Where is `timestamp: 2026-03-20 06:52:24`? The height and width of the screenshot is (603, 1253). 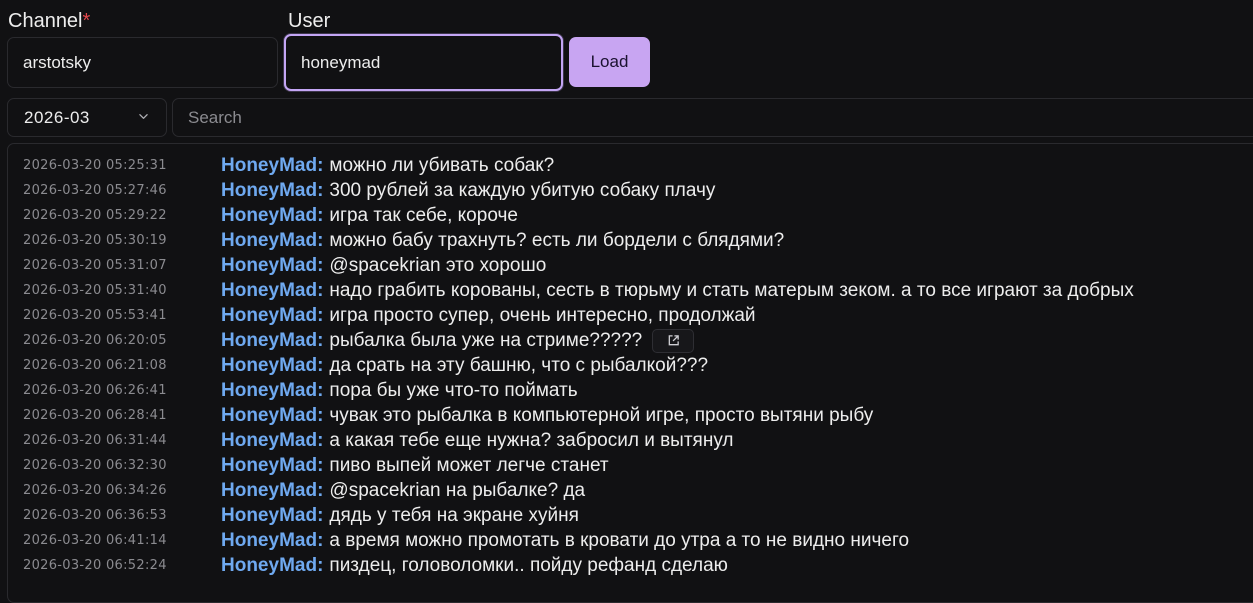
timestamp: 2026-03-20 06:52:24 is located at coordinates (95, 565).